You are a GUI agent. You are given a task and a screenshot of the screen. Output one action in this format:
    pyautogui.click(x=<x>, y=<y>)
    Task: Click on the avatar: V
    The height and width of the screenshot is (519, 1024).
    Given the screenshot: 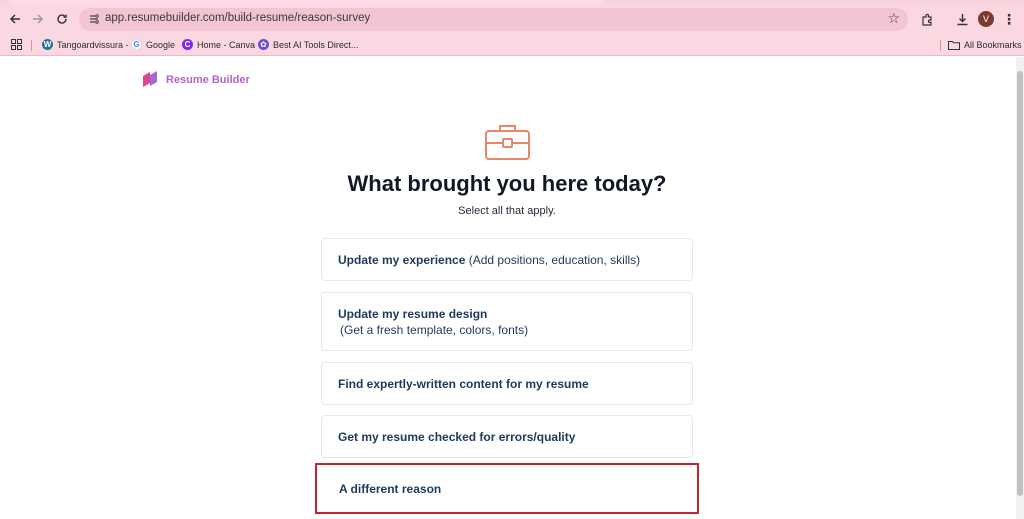 What is the action you would take?
    pyautogui.click(x=986, y=19)
    